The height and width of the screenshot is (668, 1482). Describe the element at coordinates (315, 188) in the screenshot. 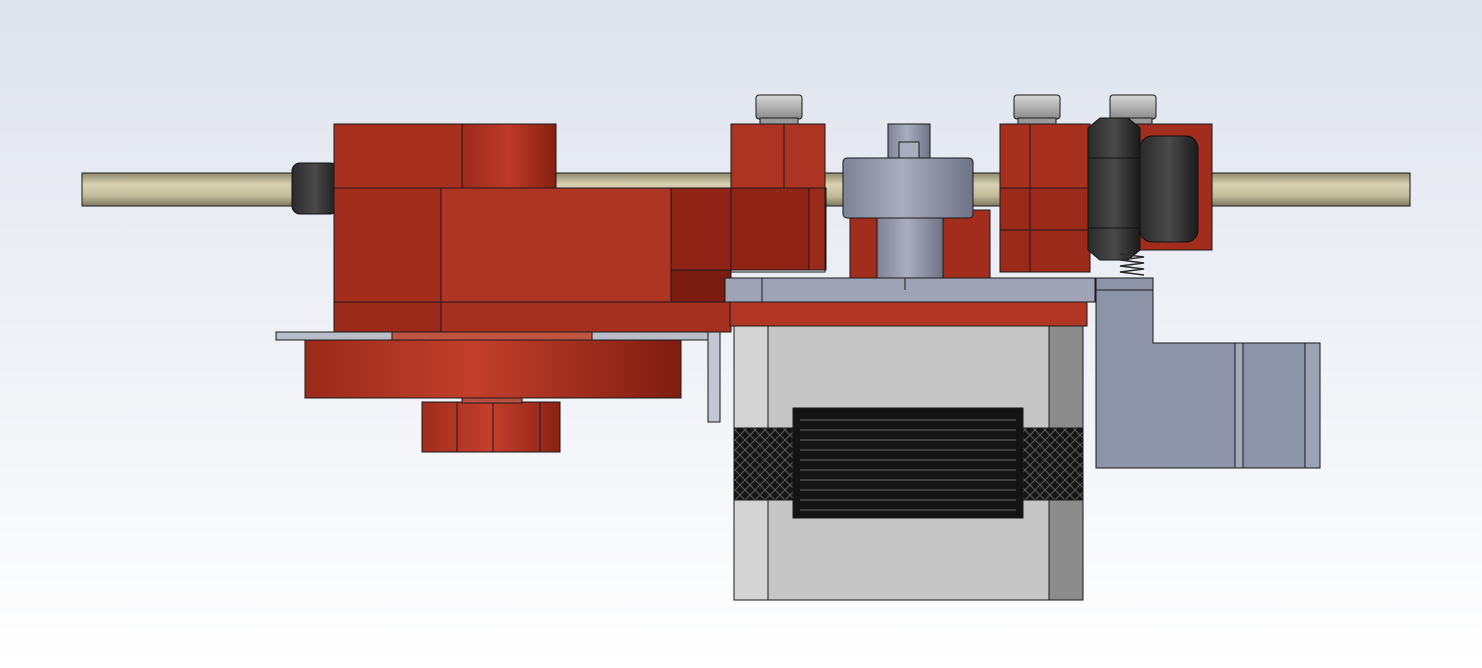

I see `rod-end-cap` at that location.